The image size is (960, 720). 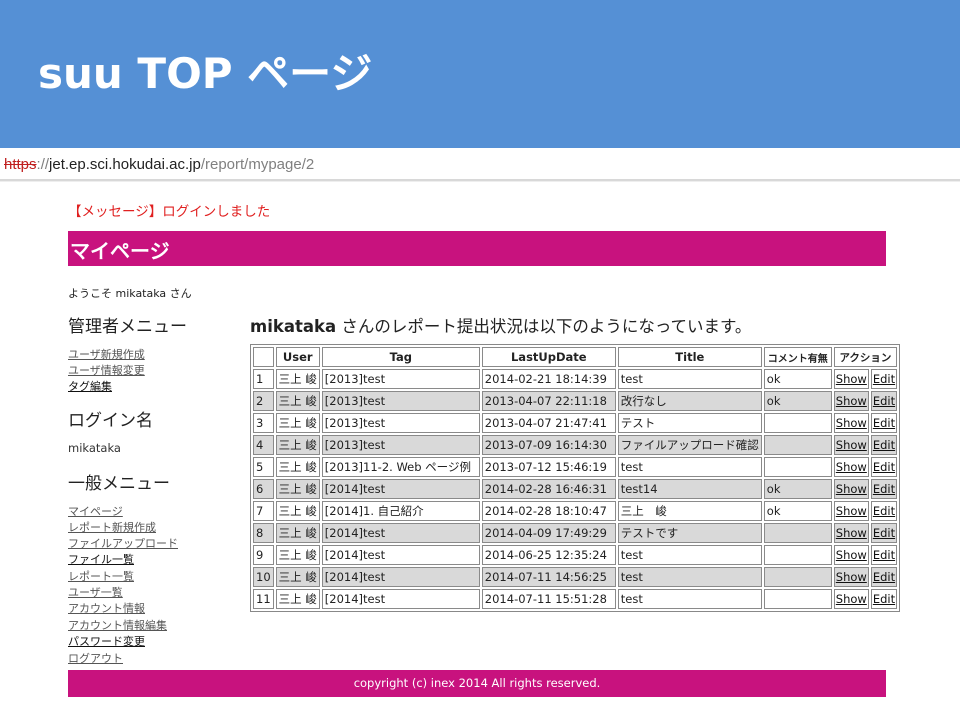 I want to click on sidebar-link-file-list: ファイル一覧, so click(x=101, y=559).